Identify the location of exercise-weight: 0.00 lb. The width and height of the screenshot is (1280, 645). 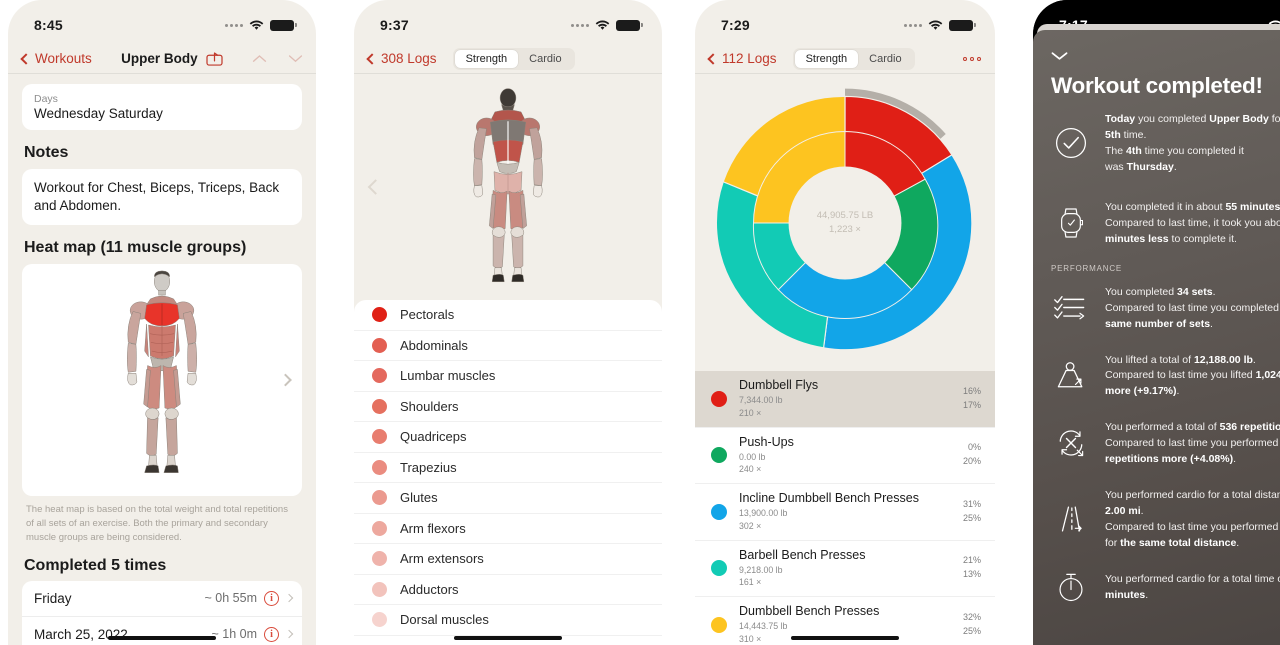
(752, 456).